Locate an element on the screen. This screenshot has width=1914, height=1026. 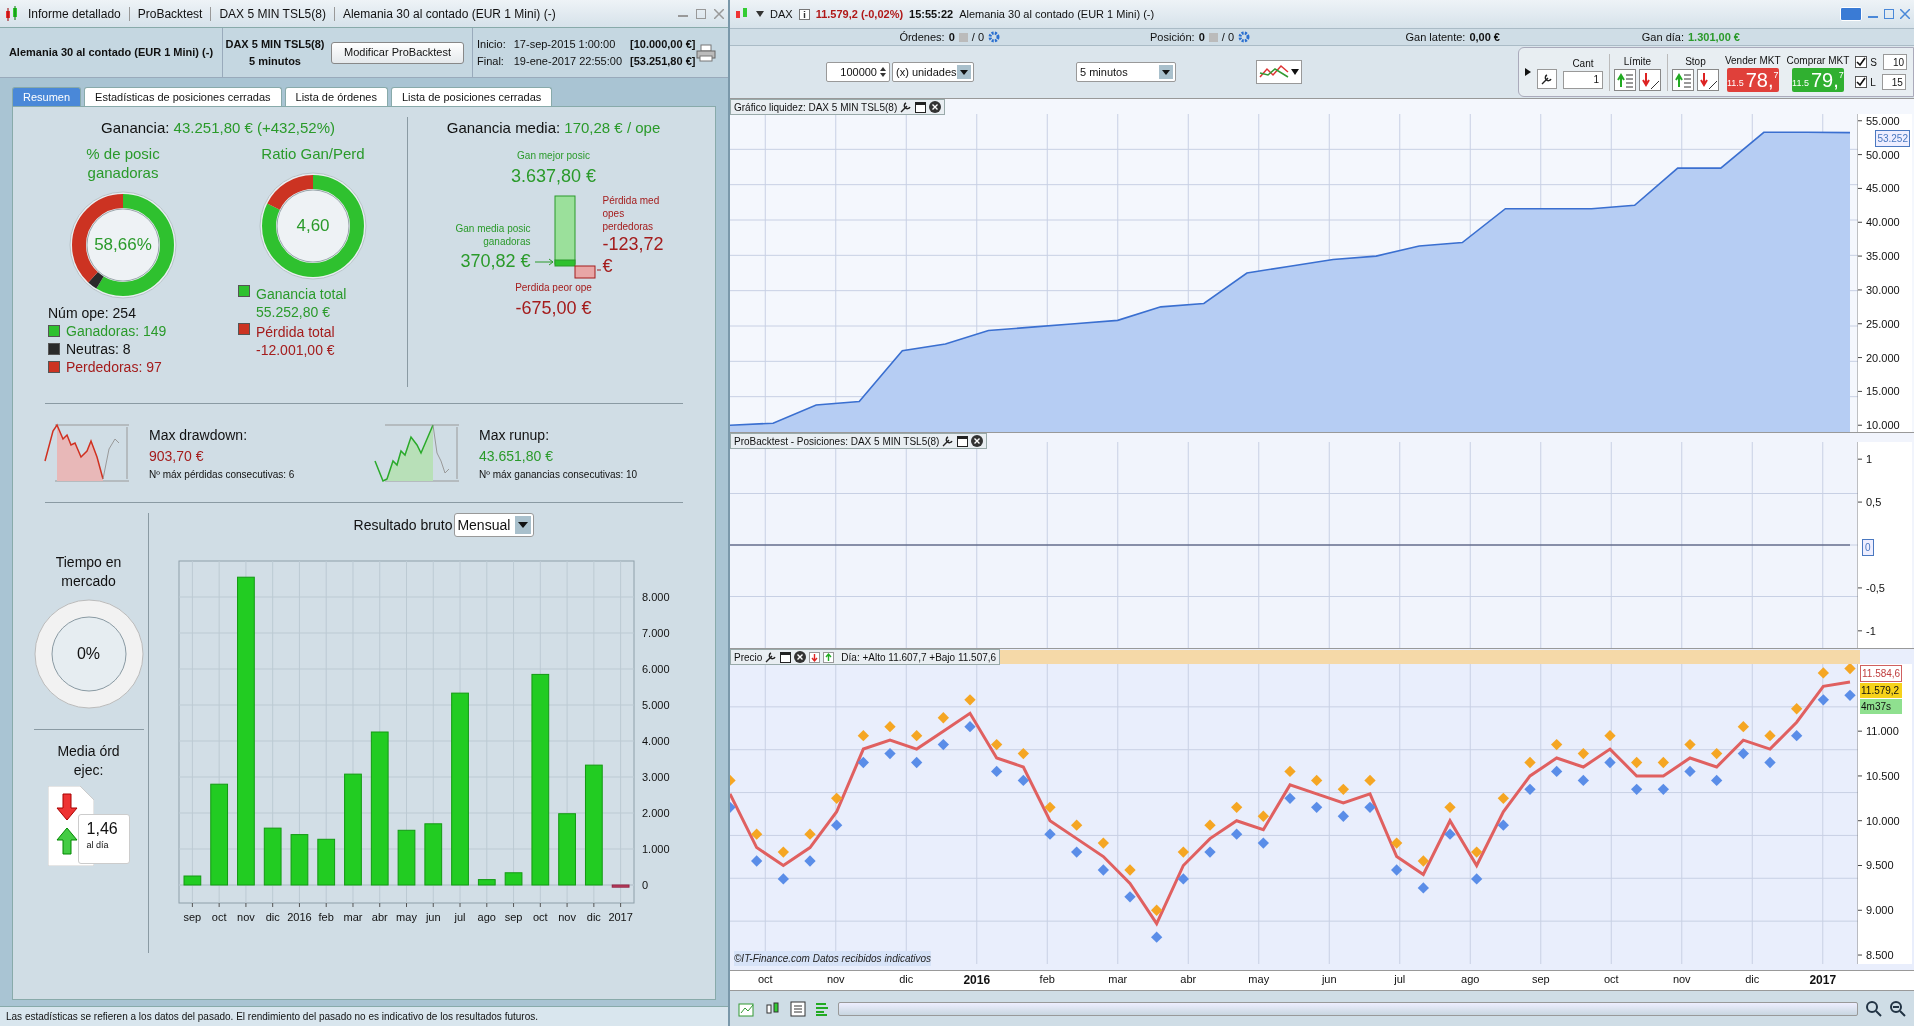
offset-field: 15 is located at coordinates (1893, 82).